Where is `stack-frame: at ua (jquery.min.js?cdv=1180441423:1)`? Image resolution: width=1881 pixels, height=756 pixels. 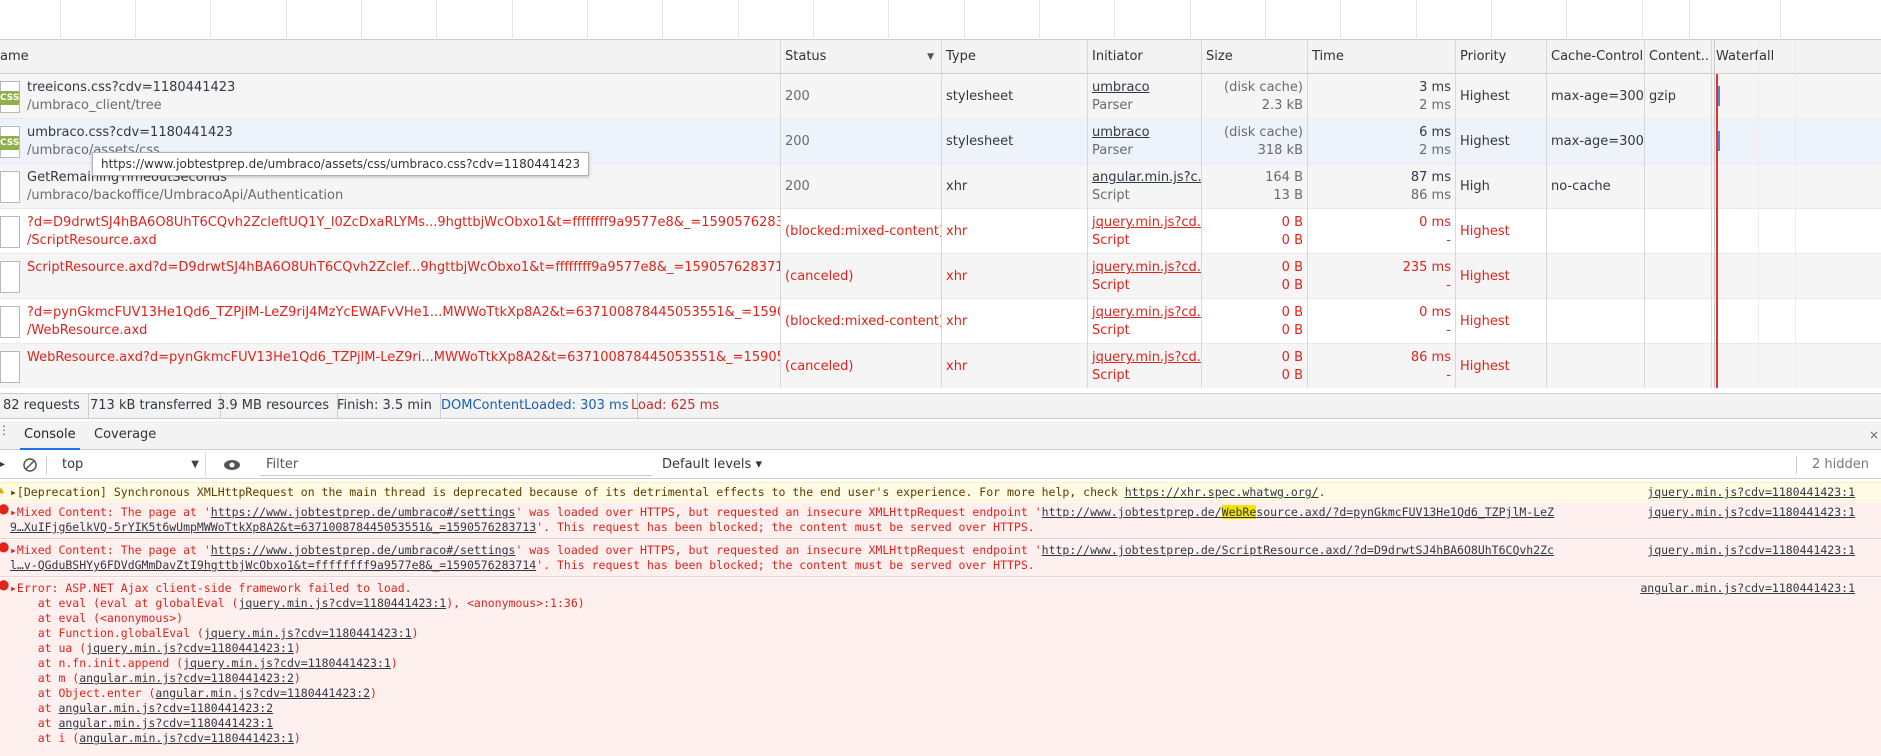 stack-frame: at ua (jquery.min.js?cdv=1180441423:1) is located at coordinates (155, 648).